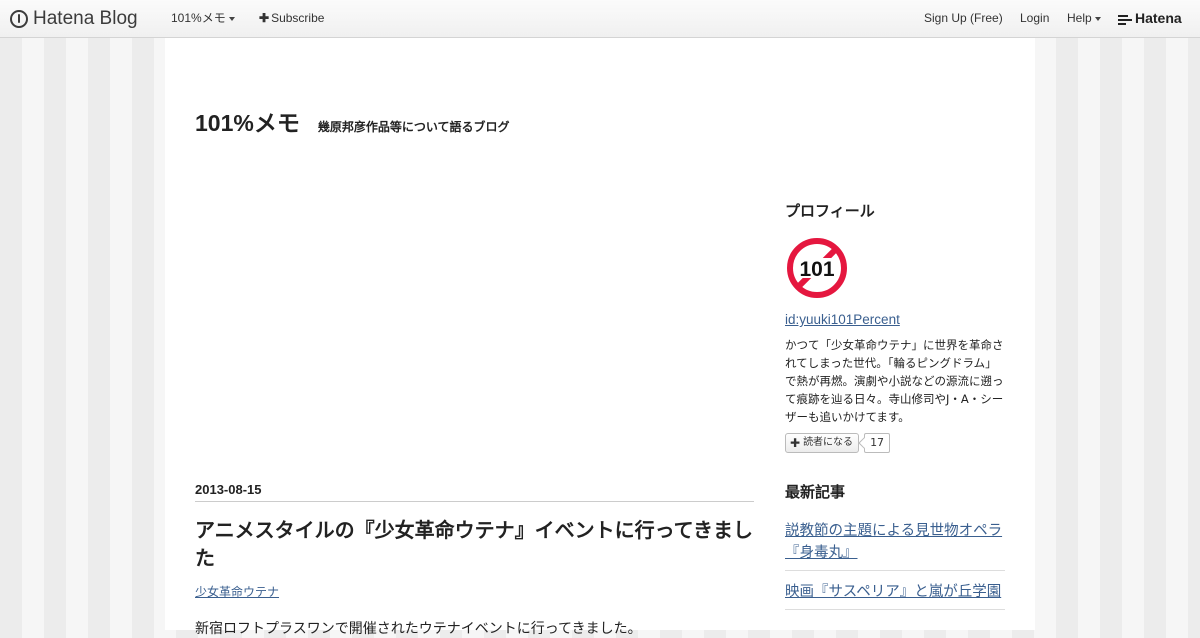  I want to click on list-item: 映画『サスペリア』と嵐が丘学園, so click(895, 590).